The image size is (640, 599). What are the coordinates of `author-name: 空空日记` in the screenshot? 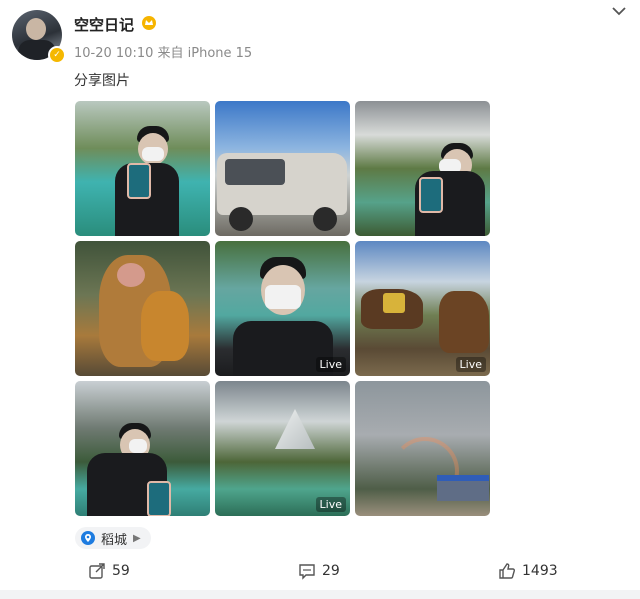 It's located at (104, 24).